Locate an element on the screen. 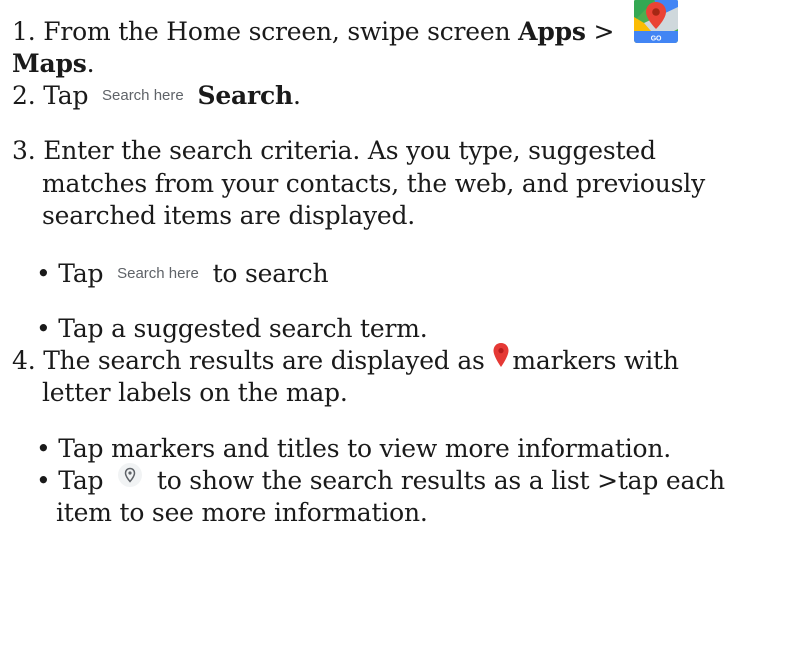 The height and width of the screenshot is (646, 796). step3-bullet1: • Tap Search here to search is located at coordinates (182, 274).